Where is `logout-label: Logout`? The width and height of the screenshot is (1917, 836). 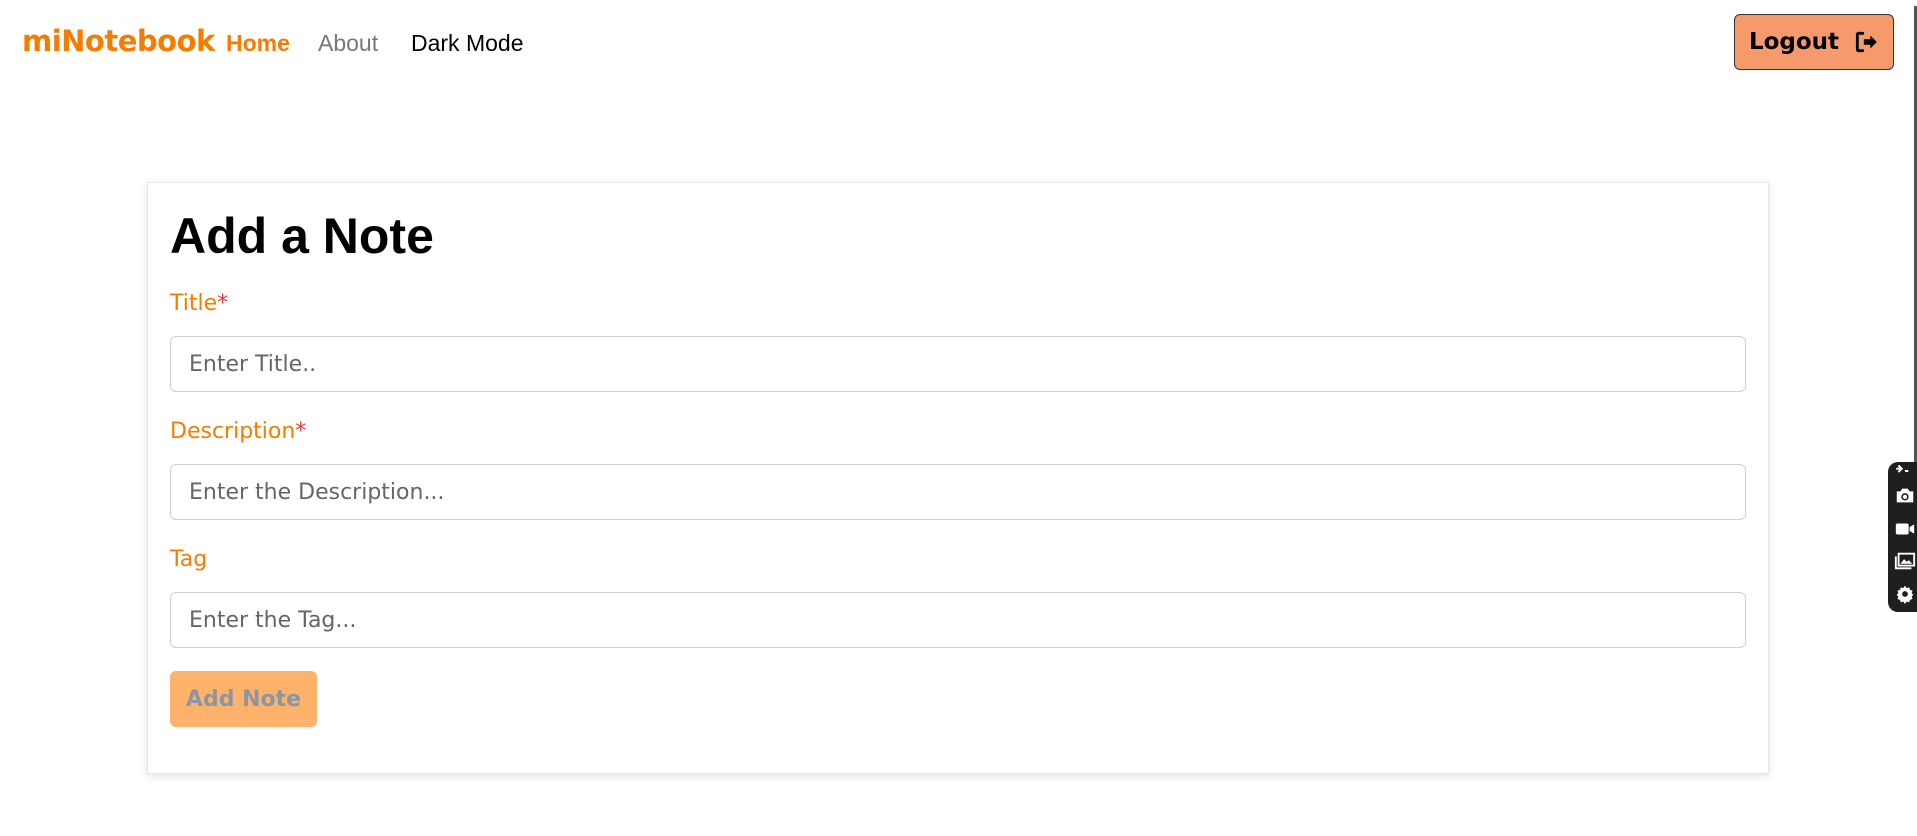
logout-label: Logout is located at coordinates (1794, 42).